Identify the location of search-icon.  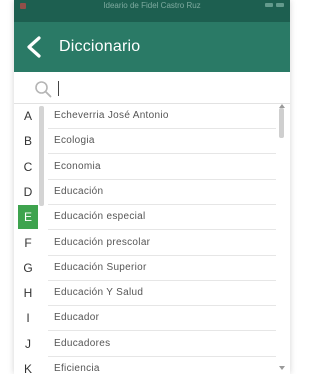
(43, 89).